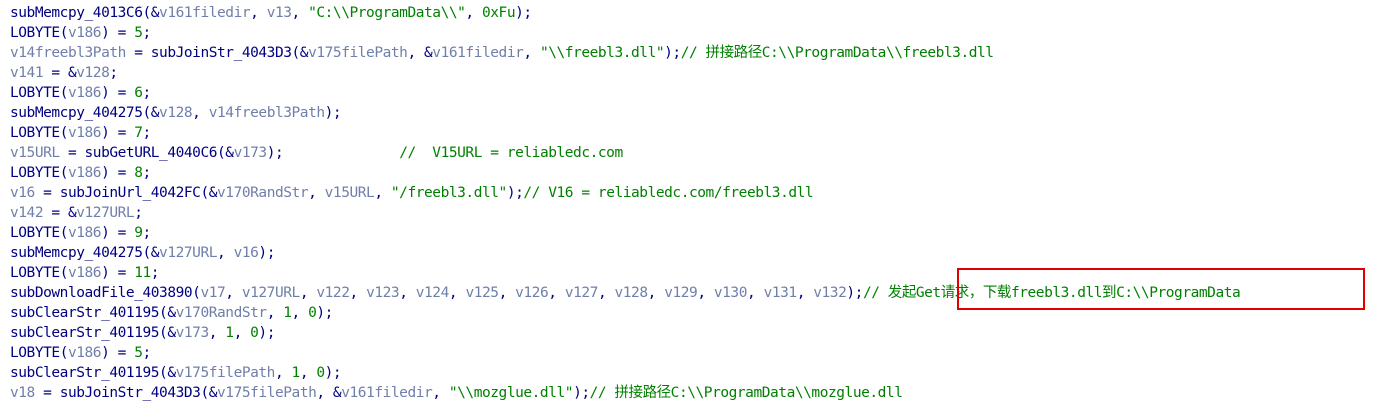 The image size is (1378, 405). Describe the element at coordinates (511, 153) in the screenshot. I see `code-comment: // V15URL = reliabledc.com` at that location.